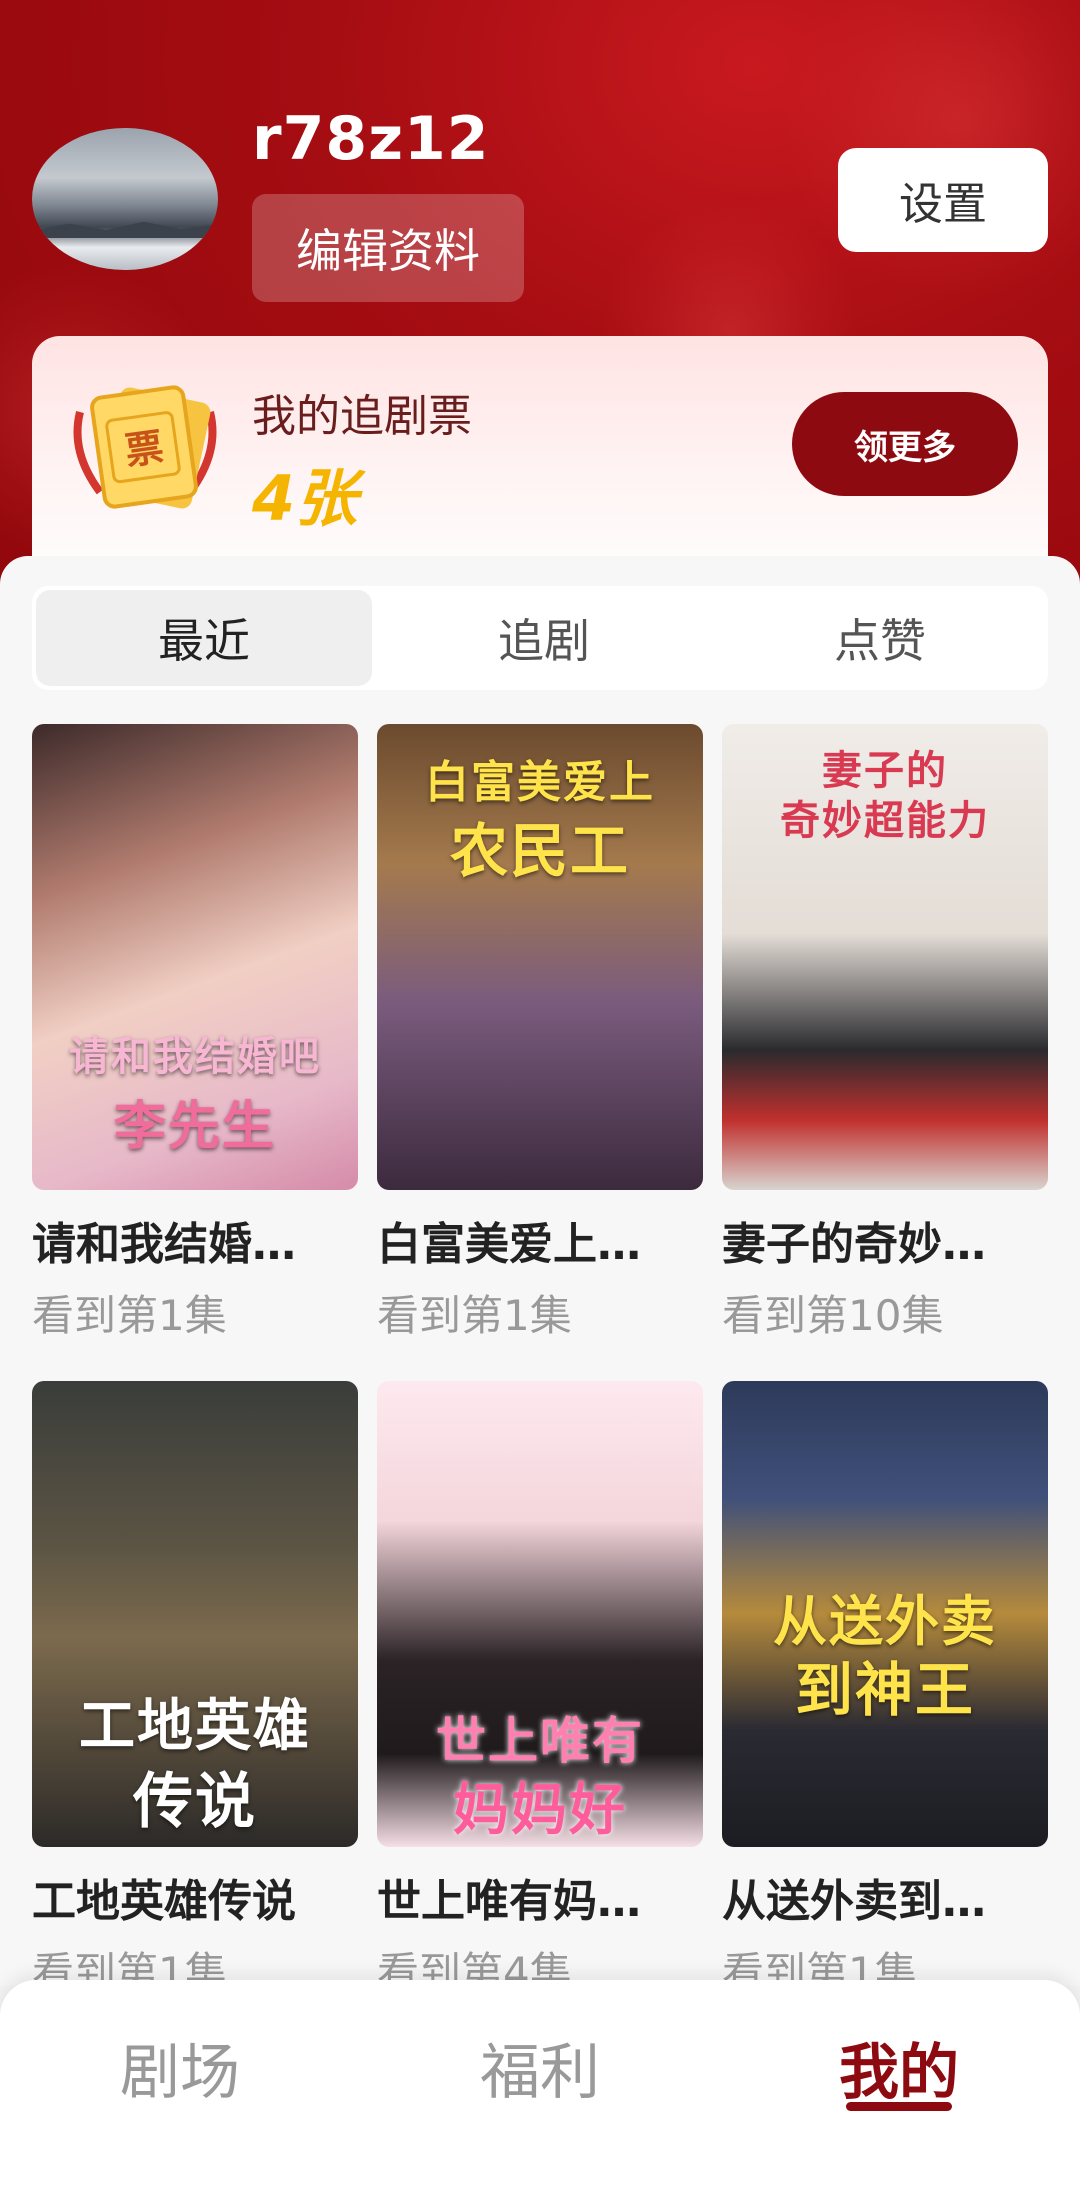 The height and width of the screenshot is (2200, 1080). Describe the element at coordinates (540, 957) in the screenshot. I see `drama-poster: 白富美爱上 农民工` at that location.